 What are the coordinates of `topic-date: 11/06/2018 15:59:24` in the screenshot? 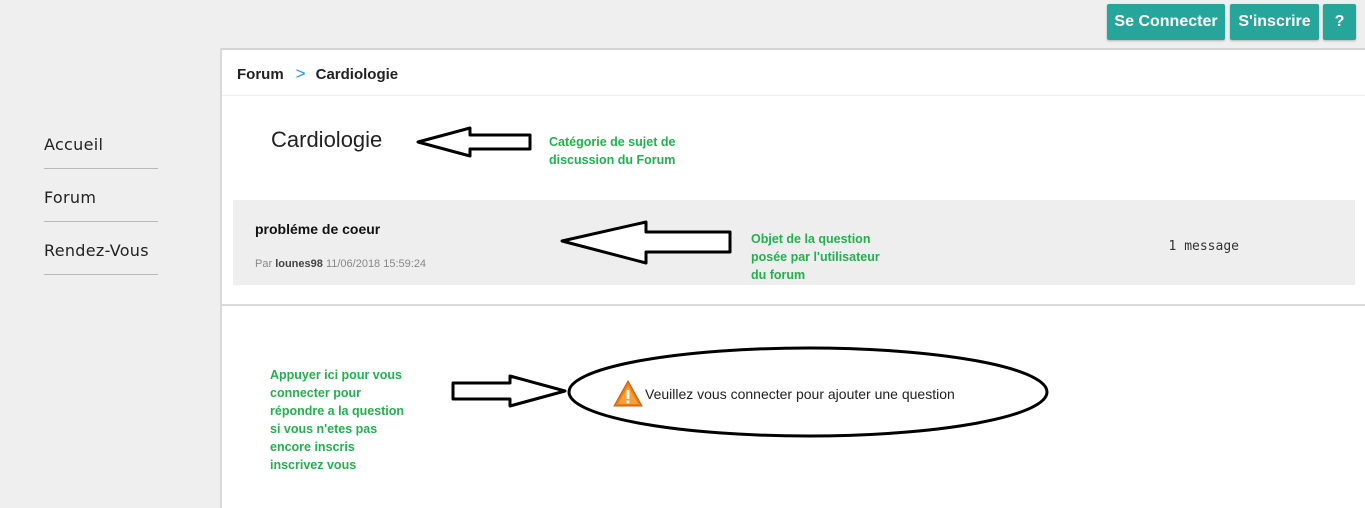 It's located at (376, 264).